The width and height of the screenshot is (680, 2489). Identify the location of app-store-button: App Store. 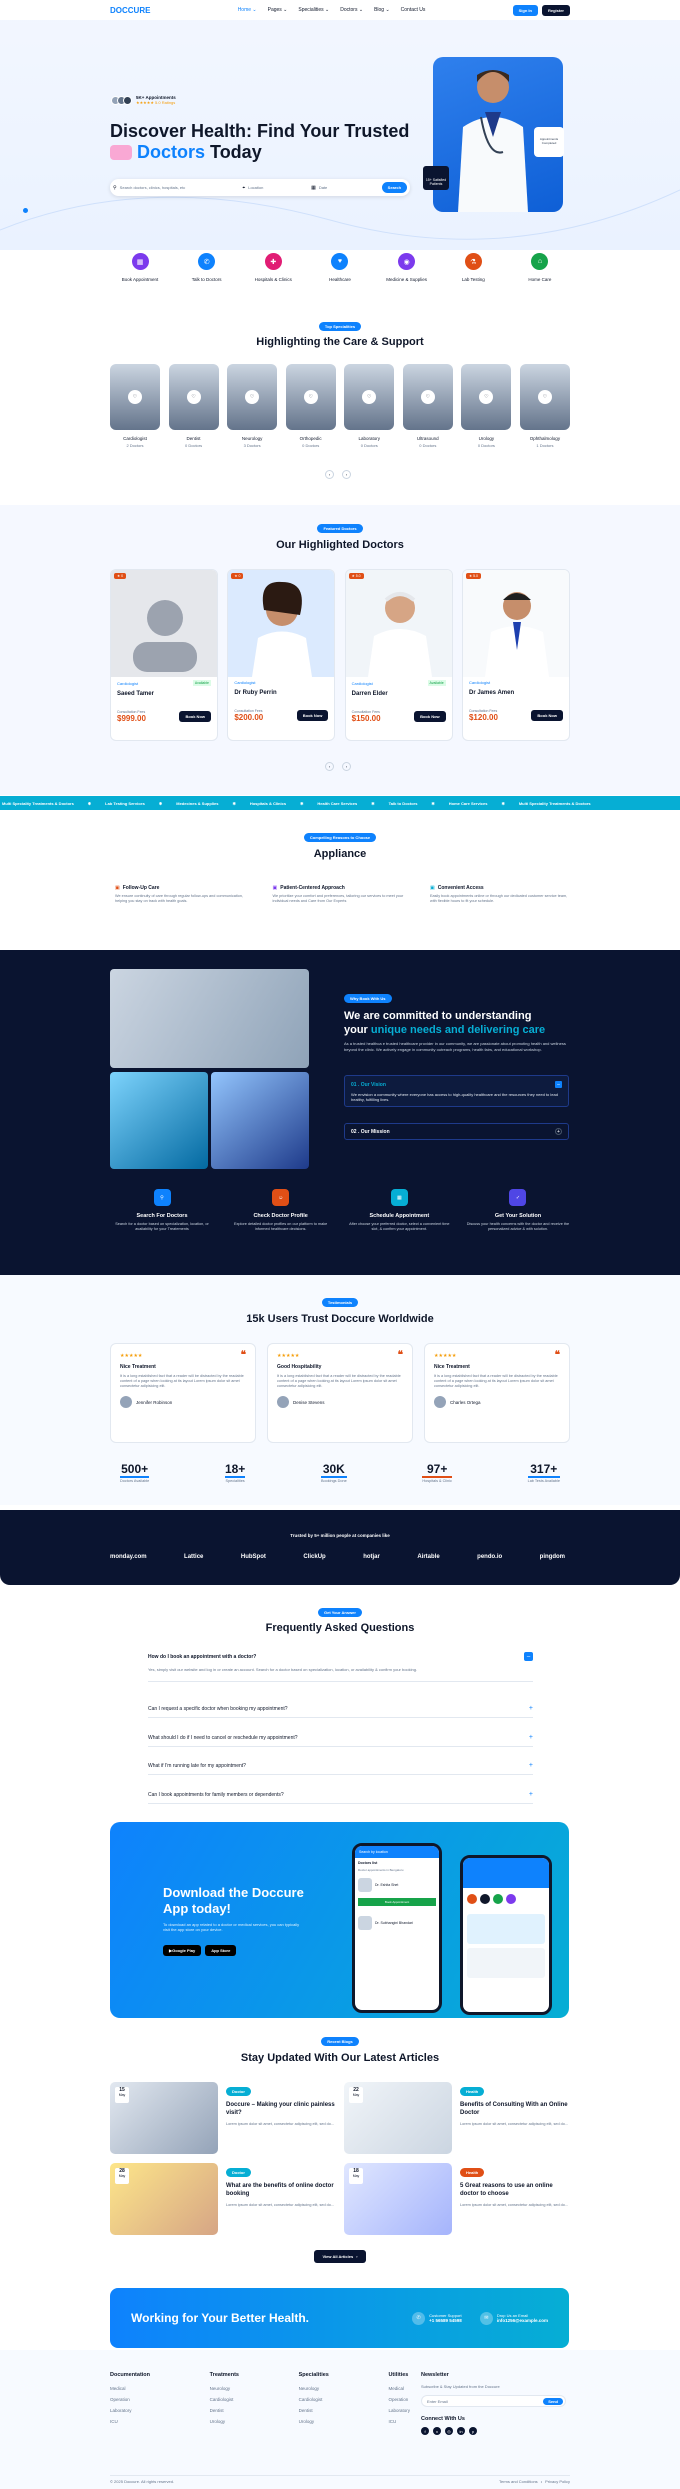
(221, 1950).